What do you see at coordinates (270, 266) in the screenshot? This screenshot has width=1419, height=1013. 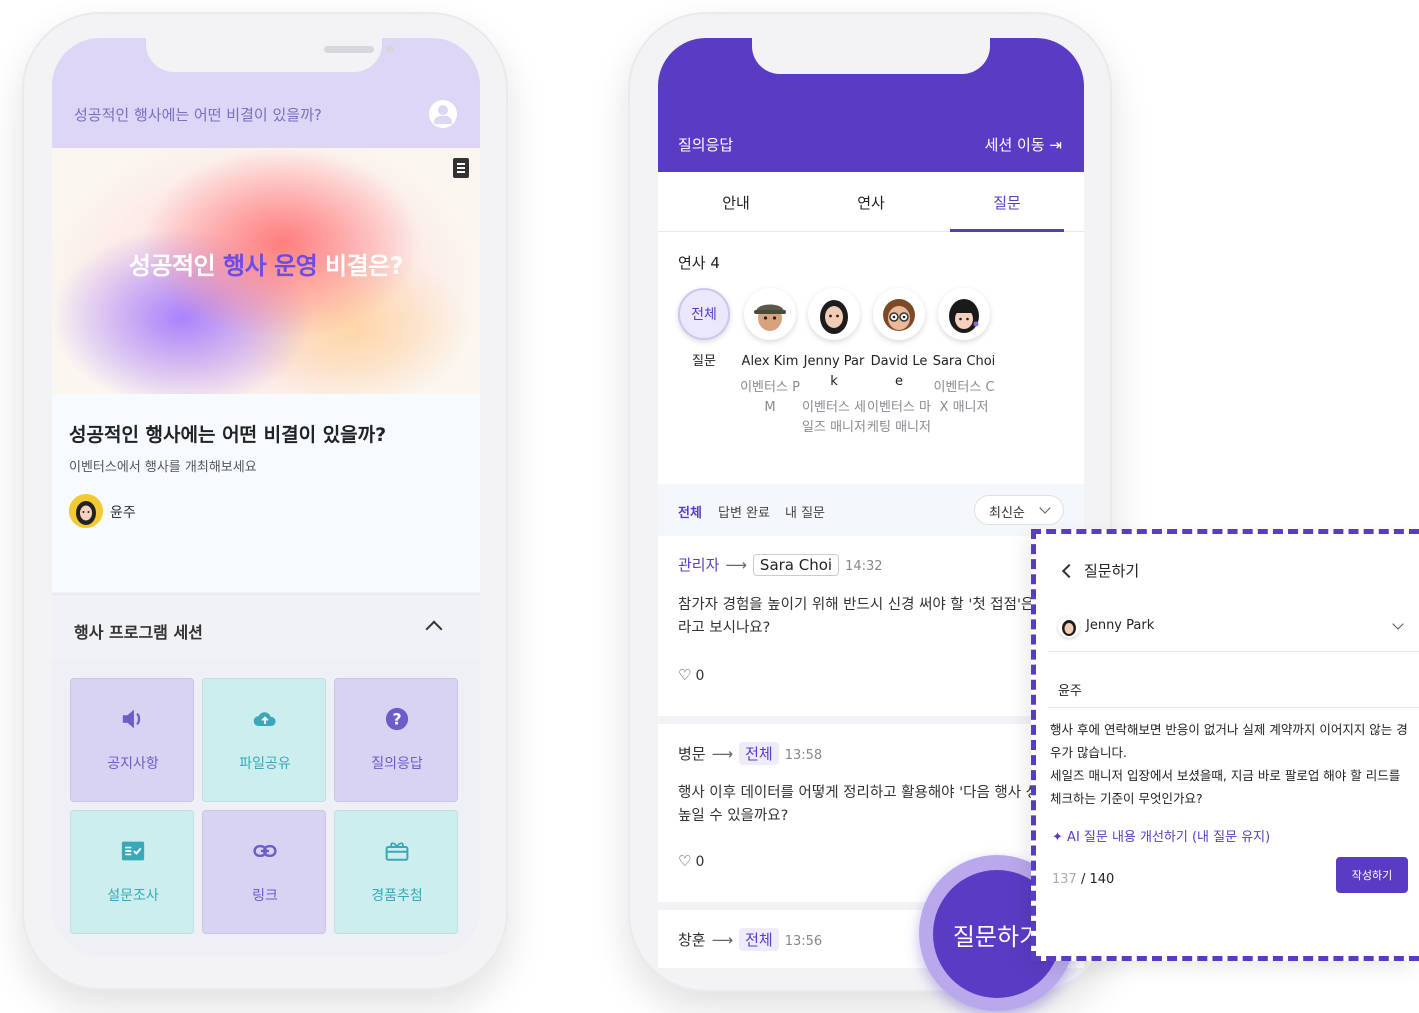 I see `banner-title-highlight: 행사 운영` at bounding box center [270, 266].